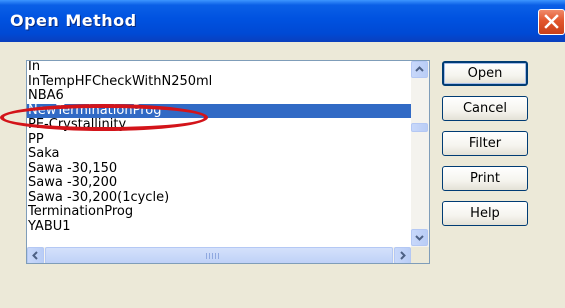 This screenshot has width=565, height=308. I want to click on list-item: Saka, so click(219, 154).